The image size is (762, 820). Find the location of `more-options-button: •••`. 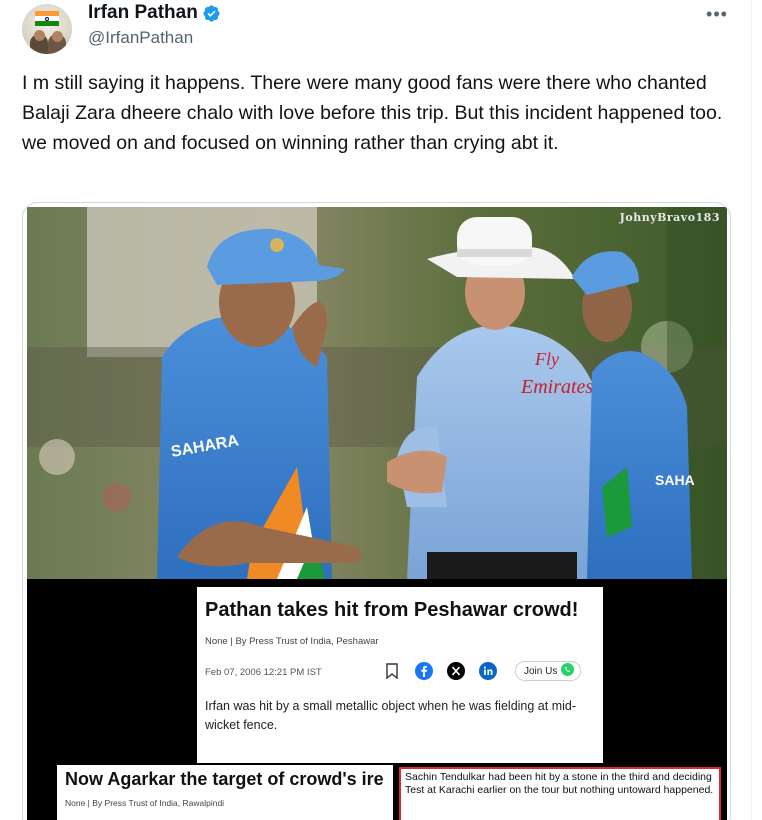

more-options-button: ••• is located at coordinates (717, 14).